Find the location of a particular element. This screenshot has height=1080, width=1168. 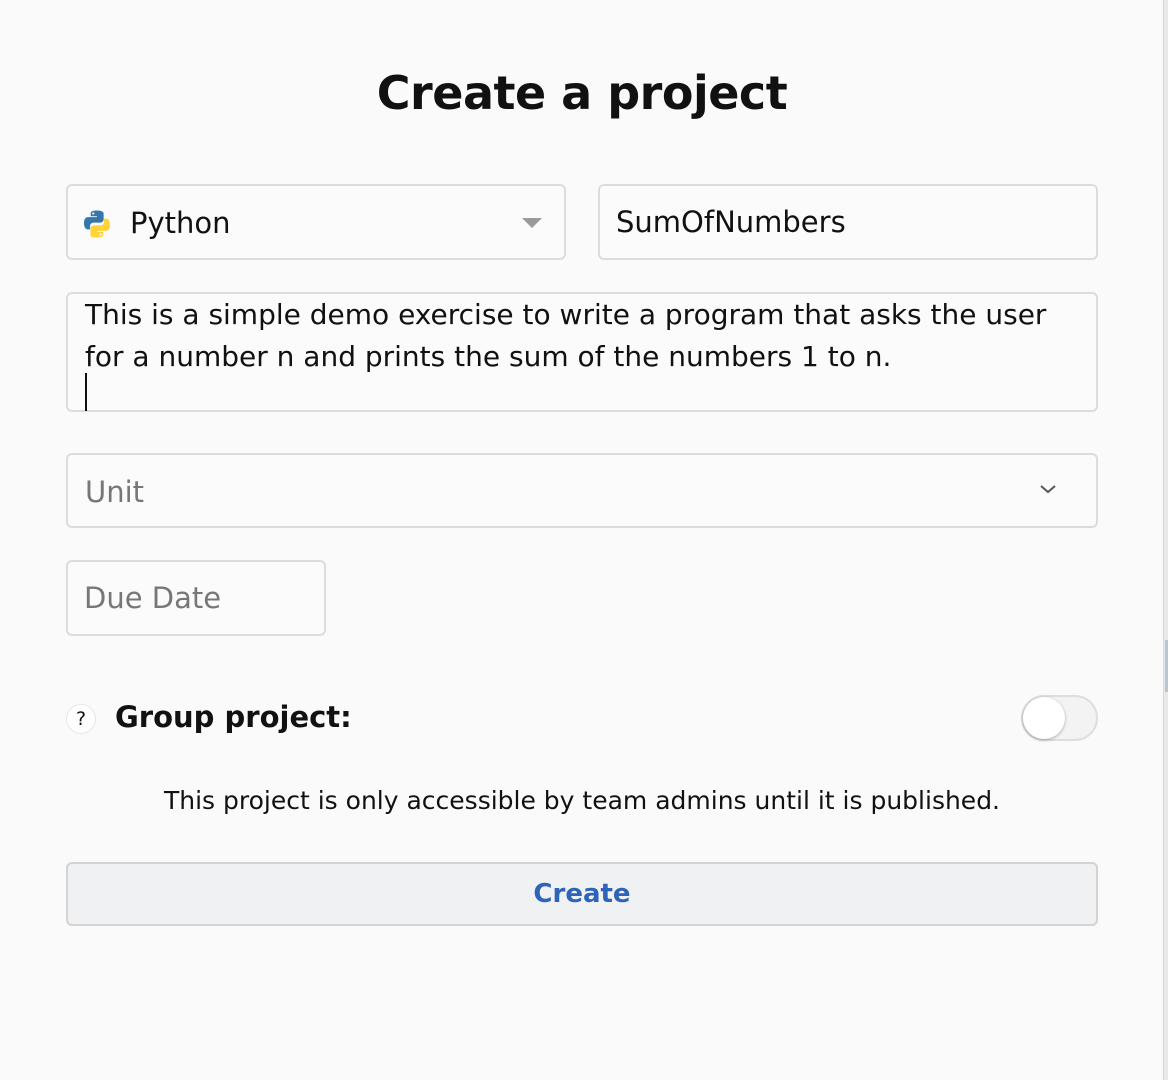

python-logo-icon is located at coordinates (97, 224).